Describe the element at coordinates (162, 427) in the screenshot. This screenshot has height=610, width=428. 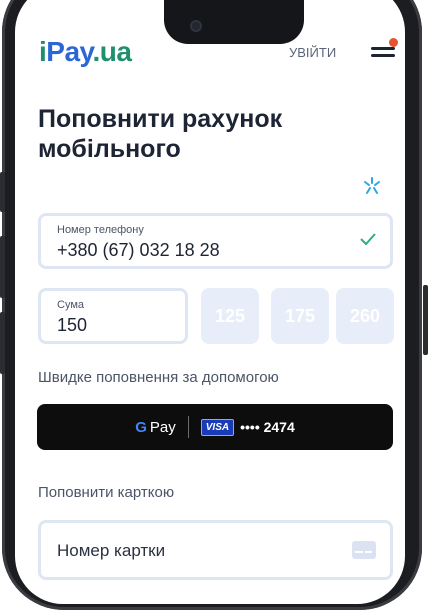
I see `gpay-label: Pay` at that location.